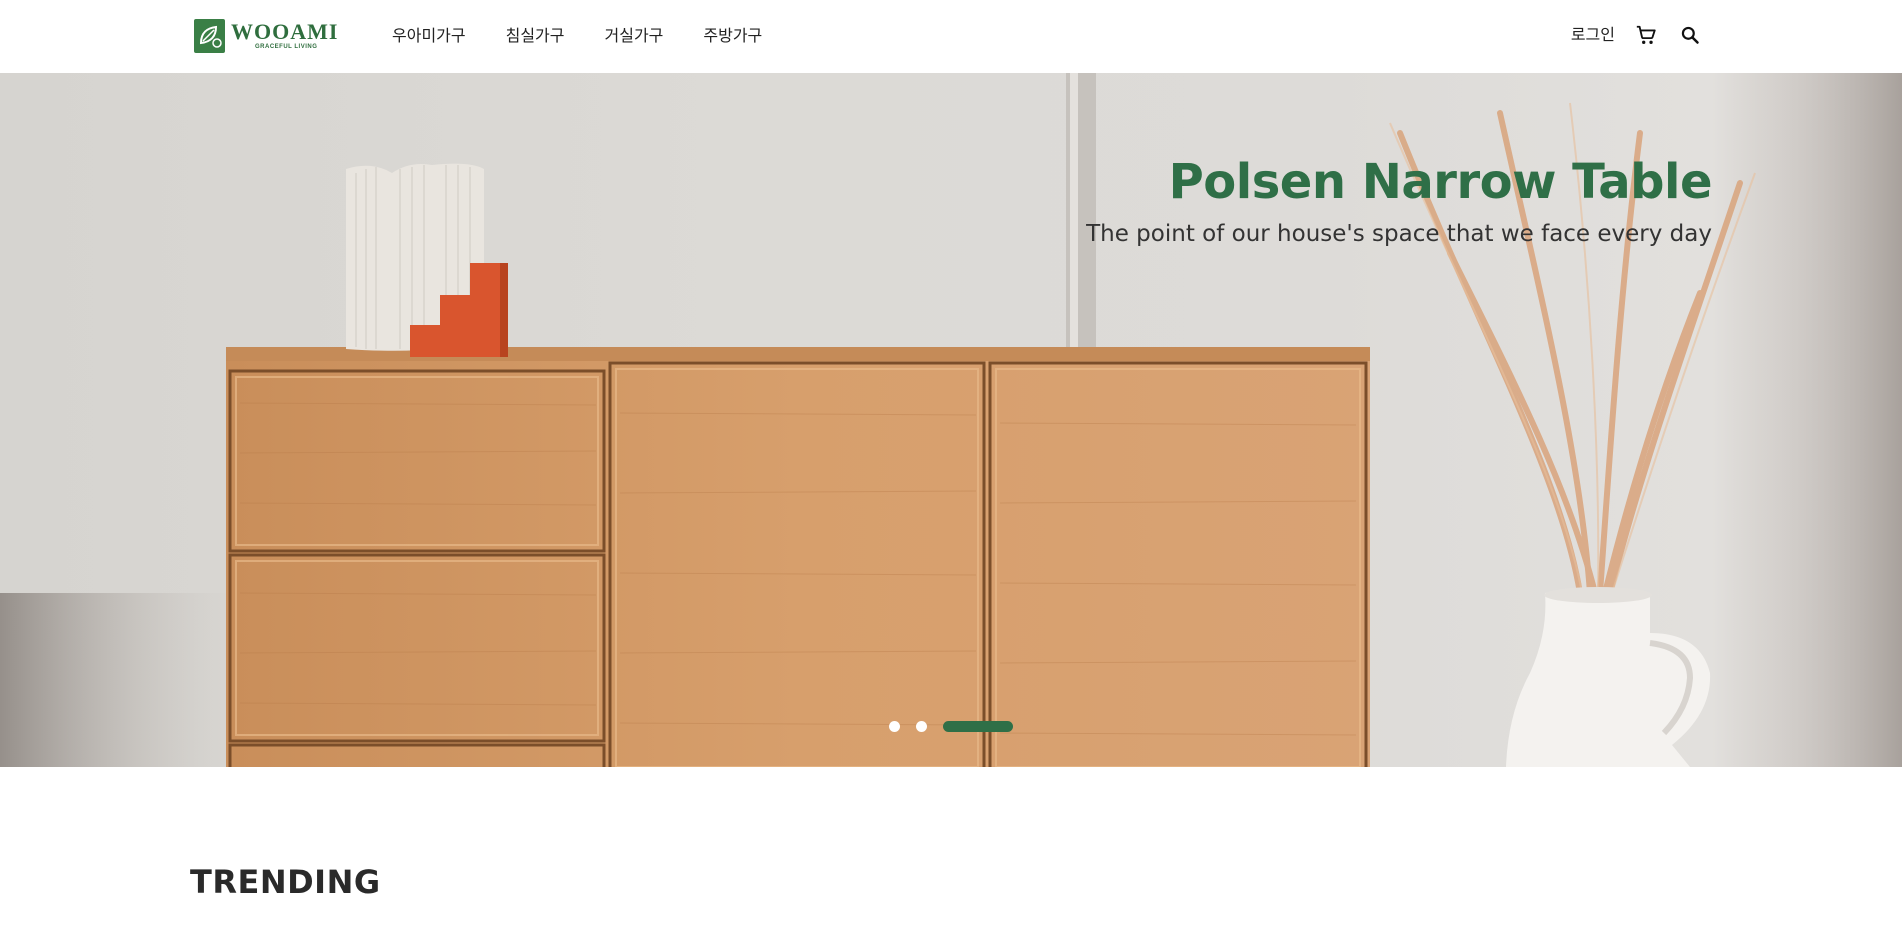  Describe the element at coordinates (209, 36) in the screenshot. I see `logo-leaf-icon` at that location.